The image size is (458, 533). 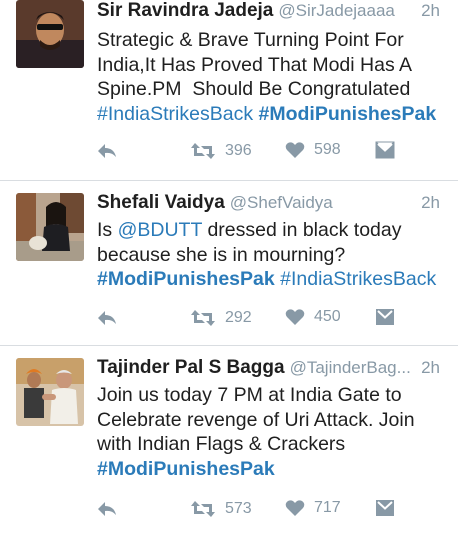 I want to click on retweet-button: 573, so click(x=221, y=509).